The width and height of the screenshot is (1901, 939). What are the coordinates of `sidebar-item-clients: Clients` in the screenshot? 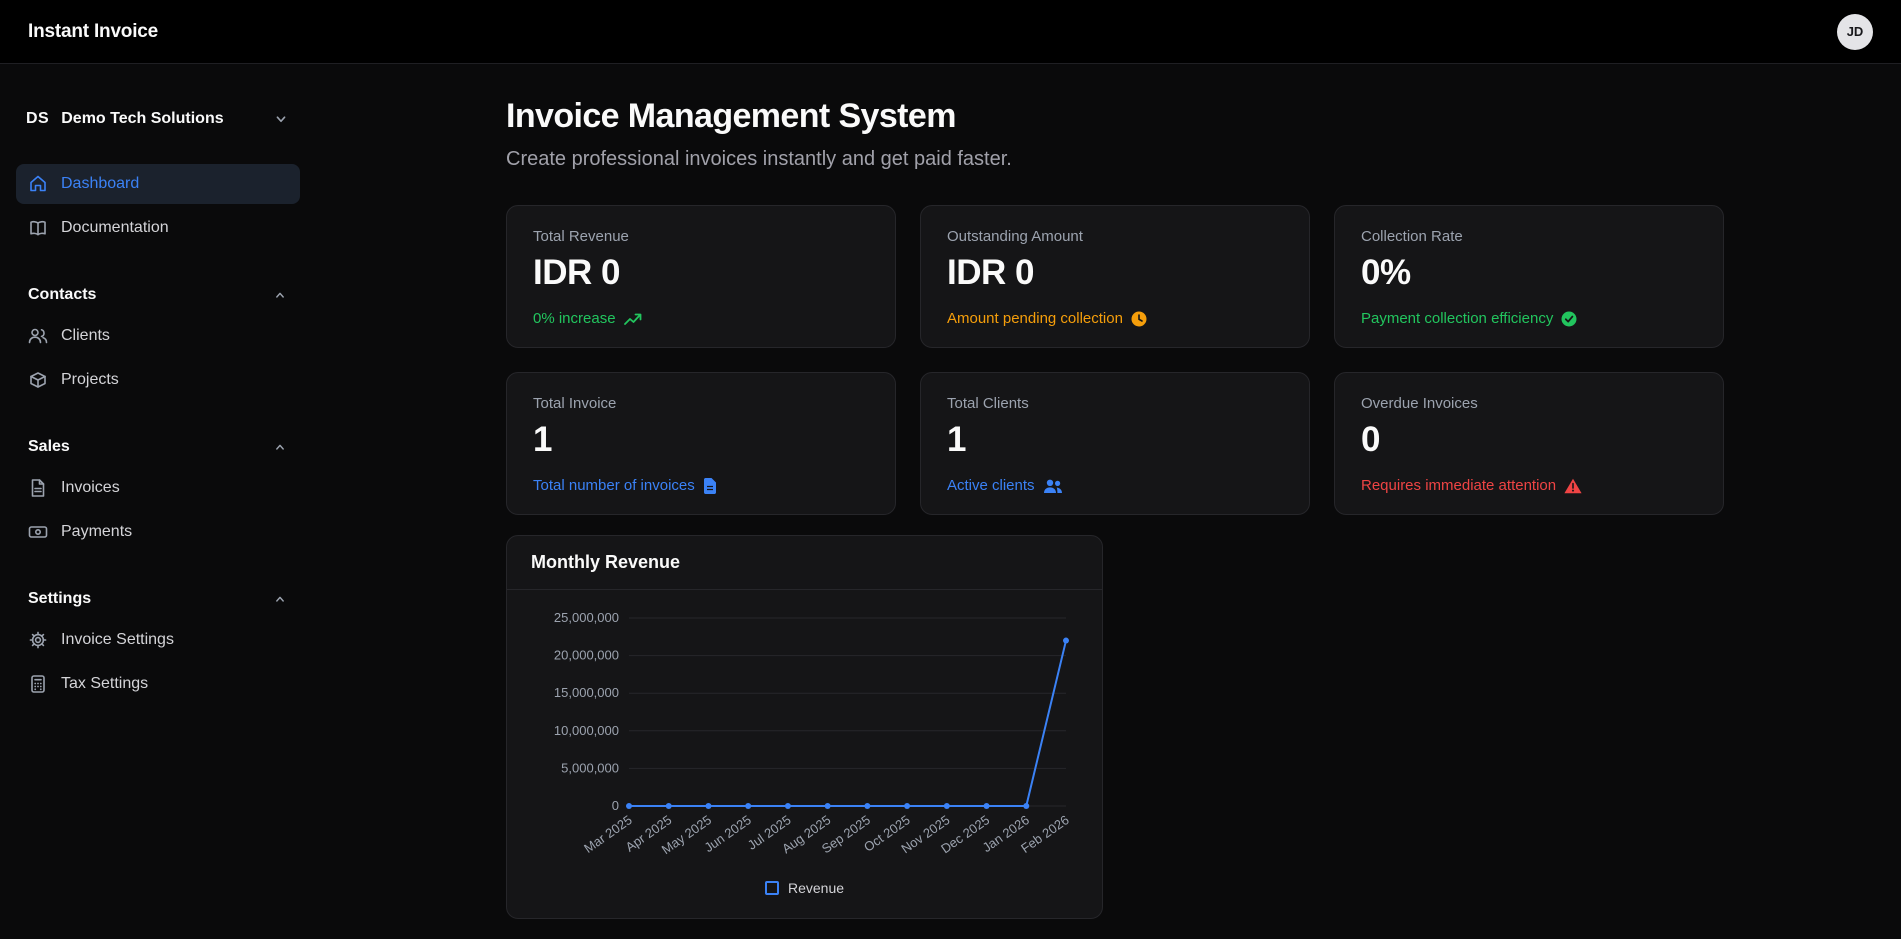 It's located at (158, 336).